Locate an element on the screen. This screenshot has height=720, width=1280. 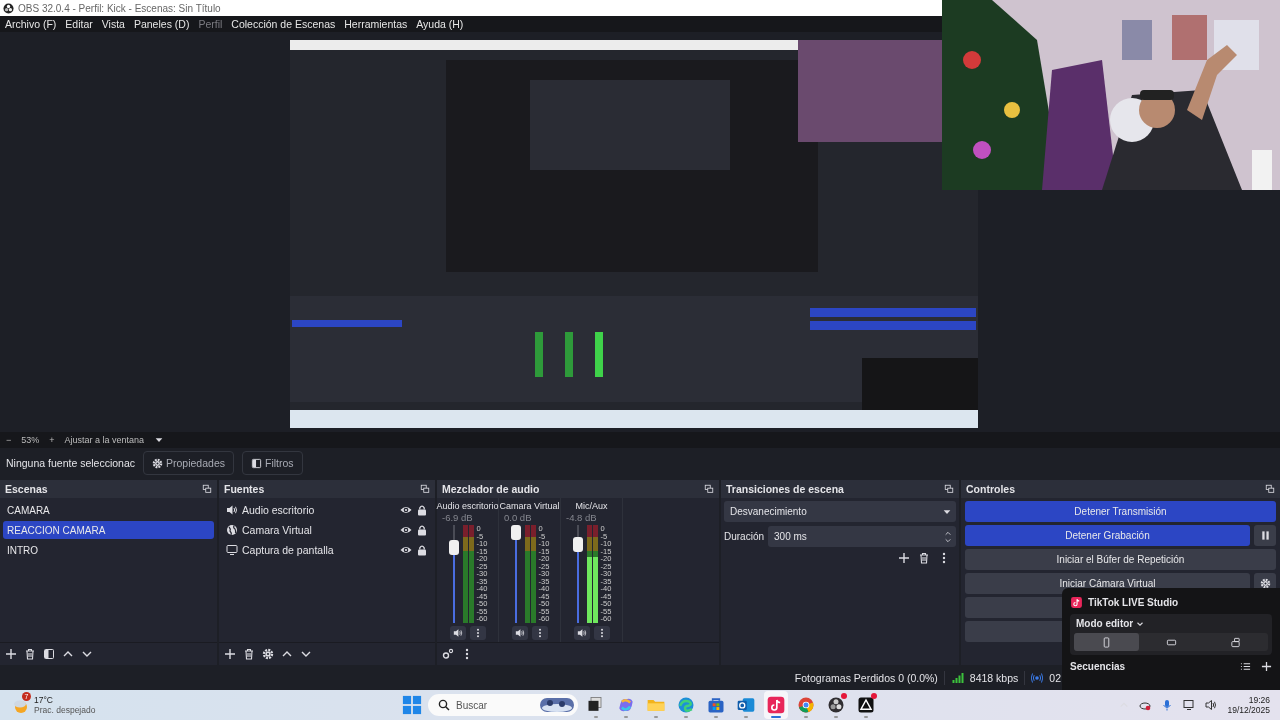
globe-icon is located at coordinates (232, 530).